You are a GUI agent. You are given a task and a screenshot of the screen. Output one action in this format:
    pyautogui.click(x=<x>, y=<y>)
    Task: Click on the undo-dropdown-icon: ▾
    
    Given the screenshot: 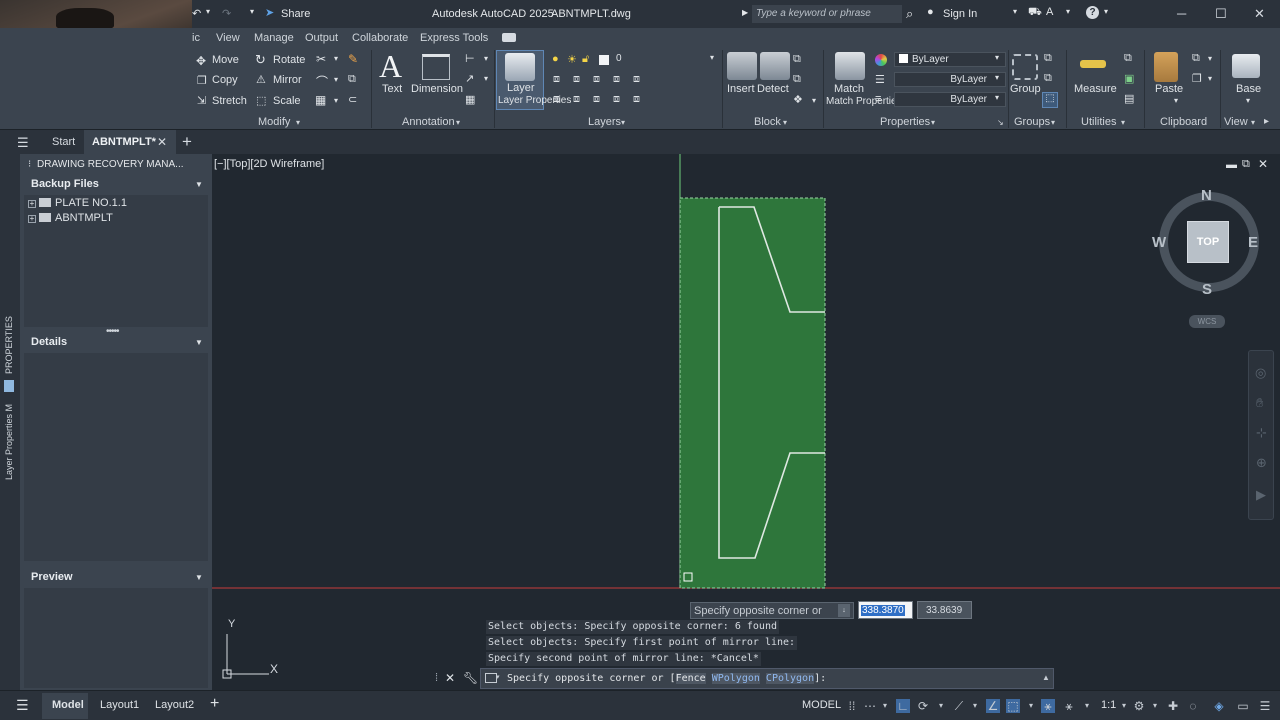 What is the action you would take?
    pyautogui.click(x=208, y=11)
    